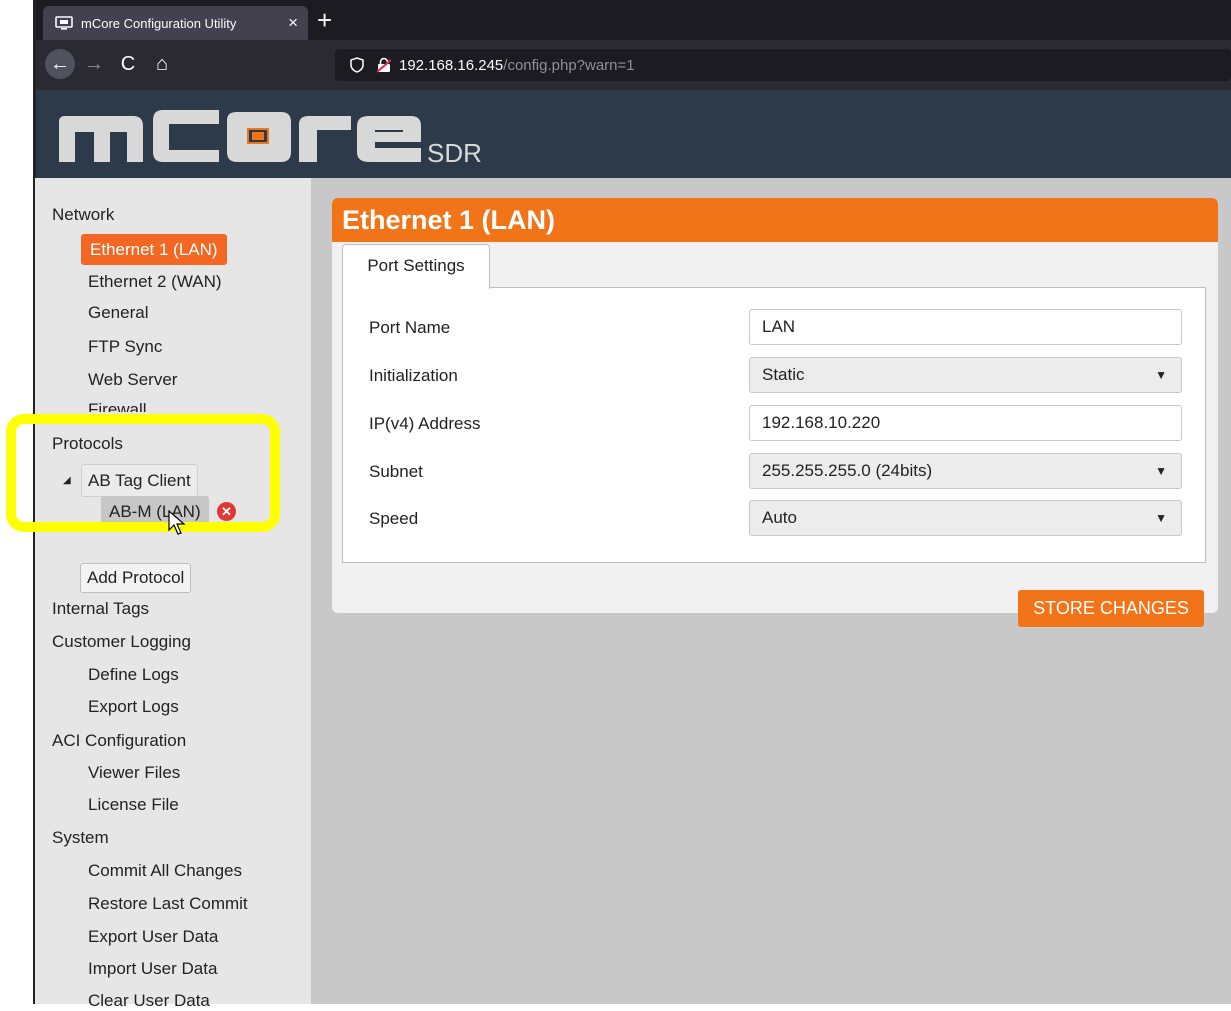 This screenshot has width=1231, height=1011. Describe the element at coordinates (83, 215) in the screenshot. I see `sidebar-heading-network: Network` at that location.